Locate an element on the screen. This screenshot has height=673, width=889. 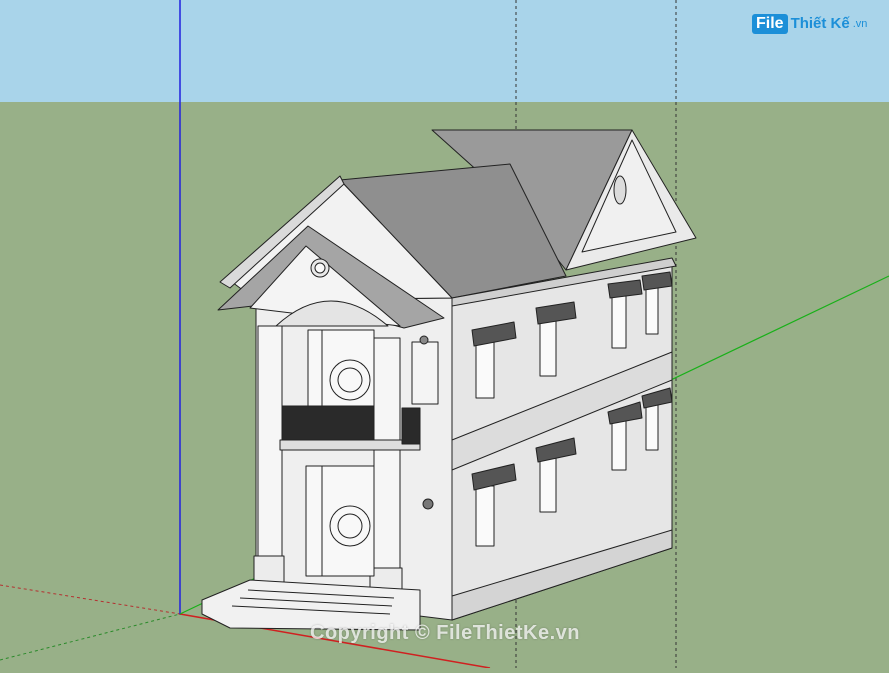
balcony-railing-side is located at coordinates (411, 426).